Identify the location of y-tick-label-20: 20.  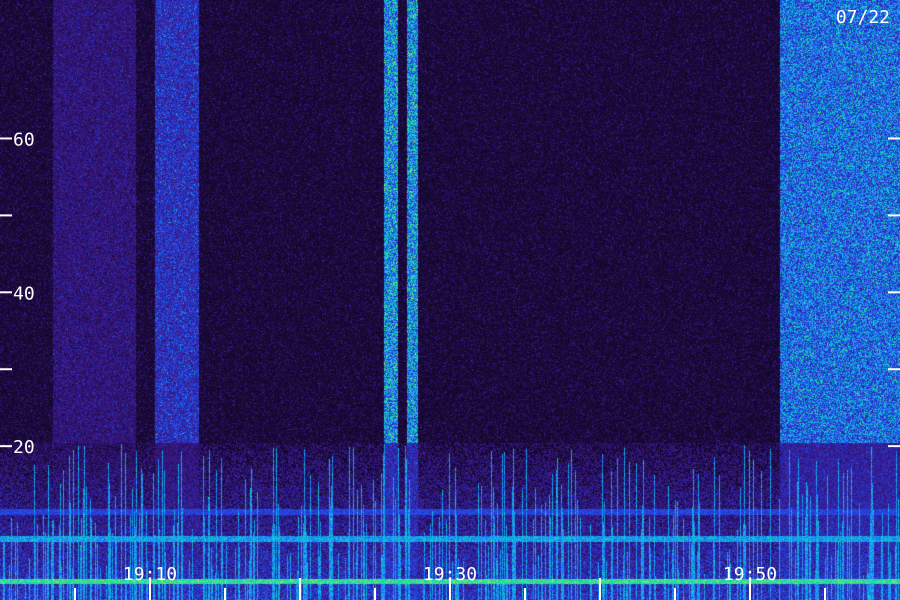
(24, 447).